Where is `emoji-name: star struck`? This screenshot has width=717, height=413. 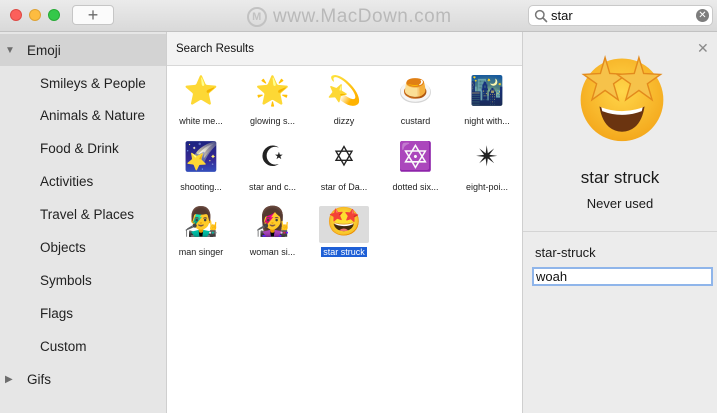 emoji-name: star struck is located at coordinates (620, 177).